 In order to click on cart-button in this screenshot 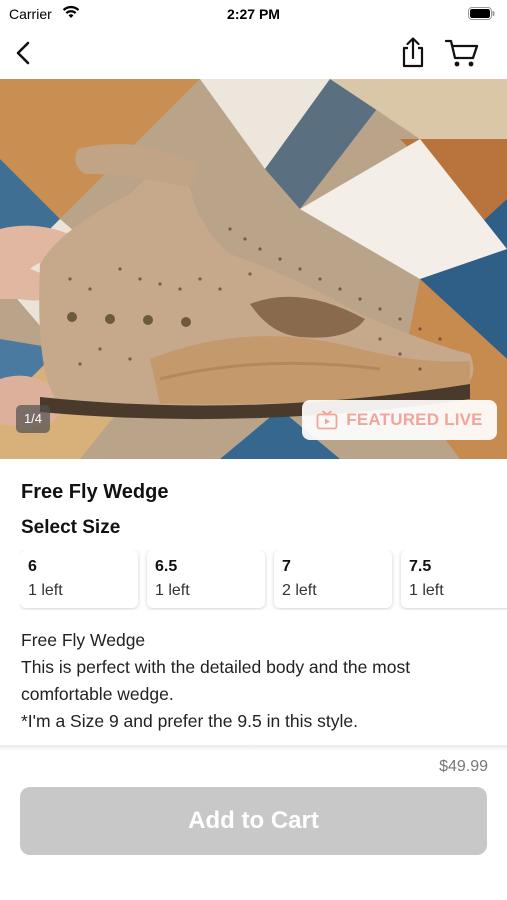, I will do `click(462, 53)`.